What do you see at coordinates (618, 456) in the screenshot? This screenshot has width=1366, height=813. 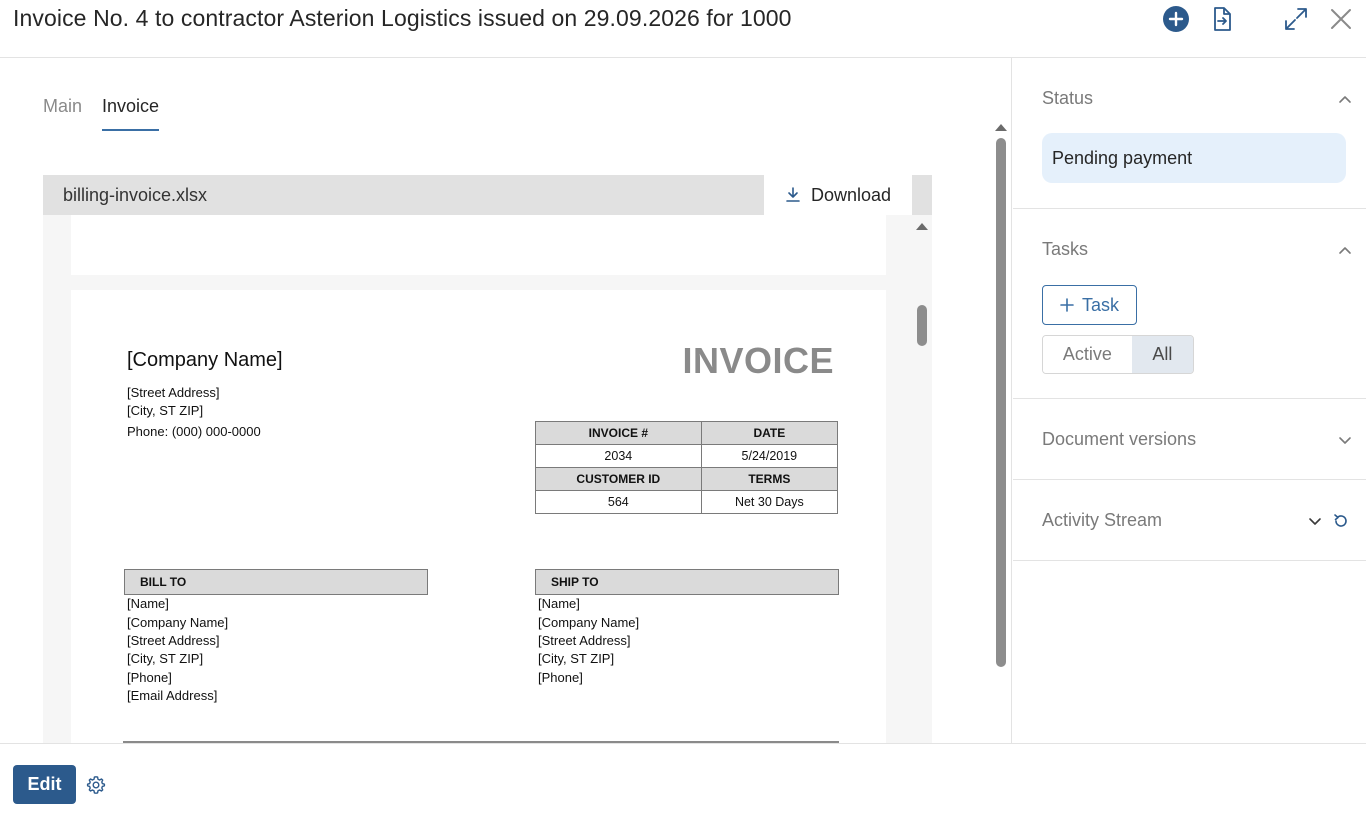 I see `invoice-number-value: 2034` at bounding box center [618, 456].